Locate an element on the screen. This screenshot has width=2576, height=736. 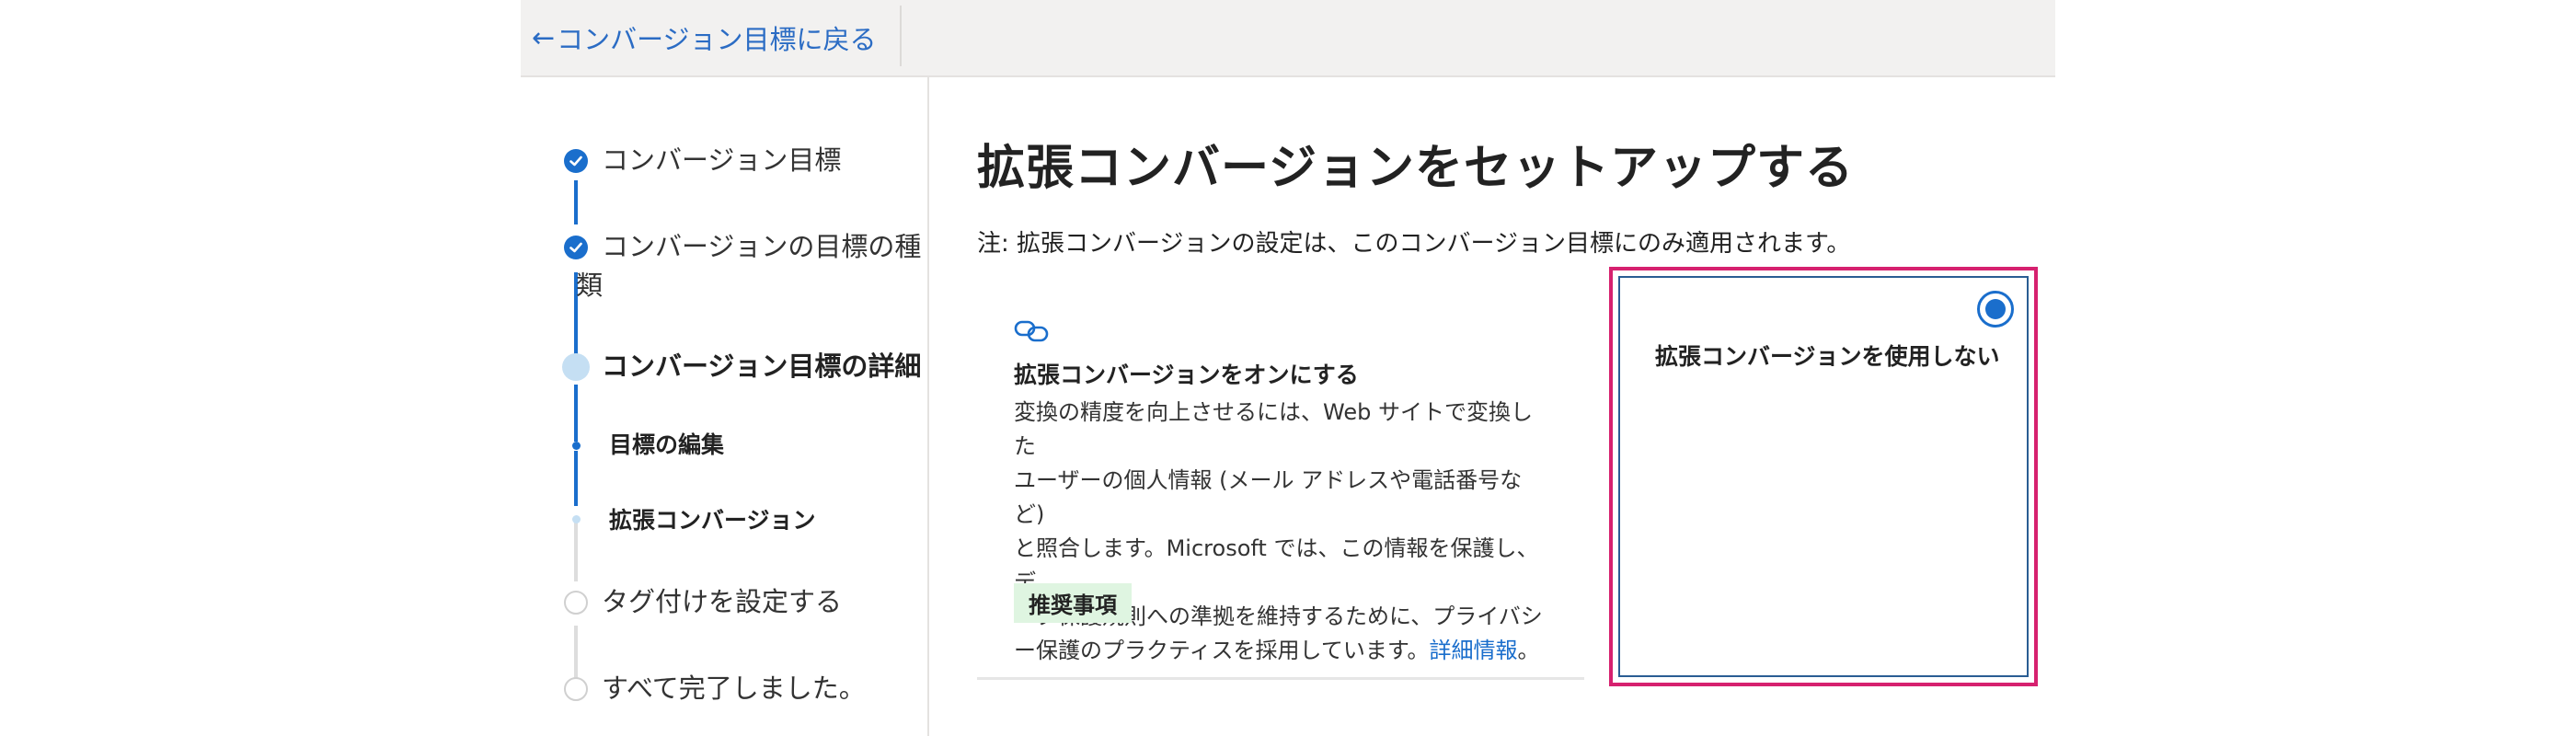
substep-done-icon is located at coordinates (576, 446).